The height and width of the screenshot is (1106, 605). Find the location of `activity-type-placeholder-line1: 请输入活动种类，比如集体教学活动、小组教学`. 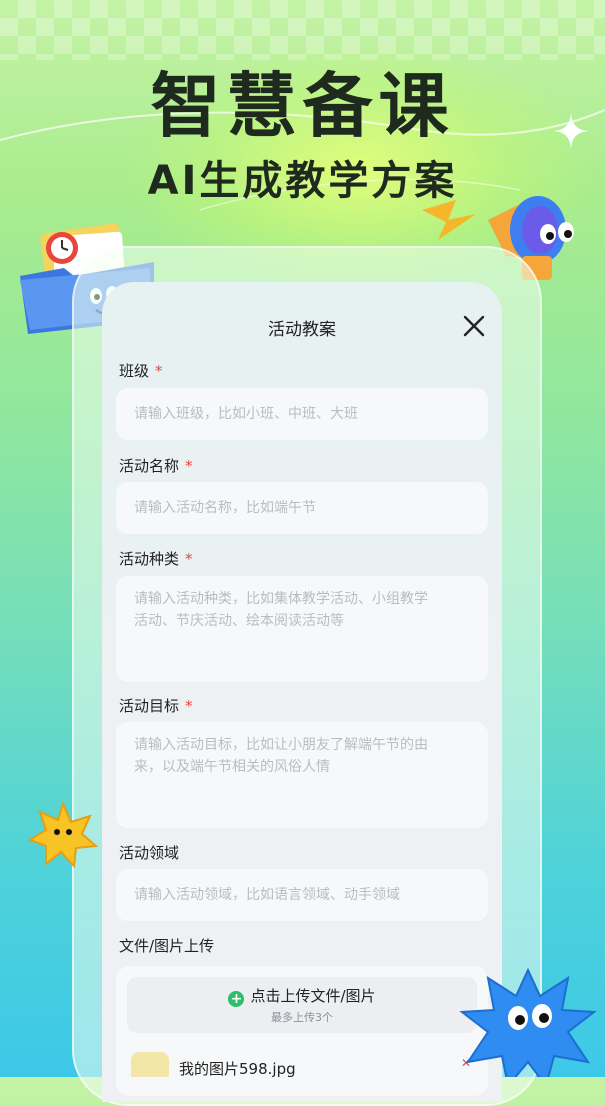

activity-type-placeholder-line1: 请输入活动种类，比如集体教学活动、小组教学 is located at coordinates (281, 599).